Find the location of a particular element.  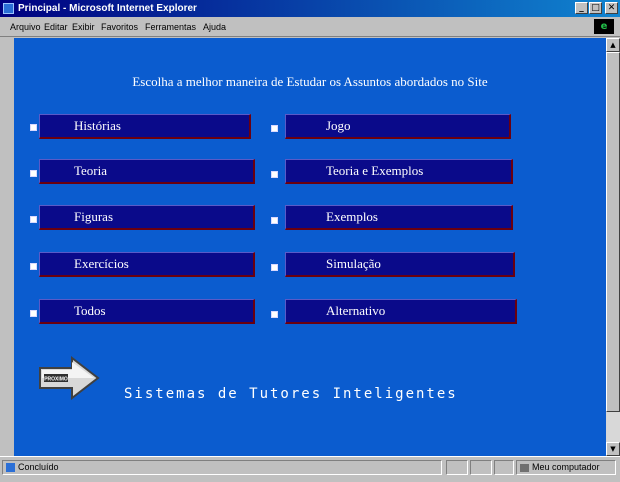

vertical-scrollbar: ▲ ▼ is located at coordinates (613, 247).